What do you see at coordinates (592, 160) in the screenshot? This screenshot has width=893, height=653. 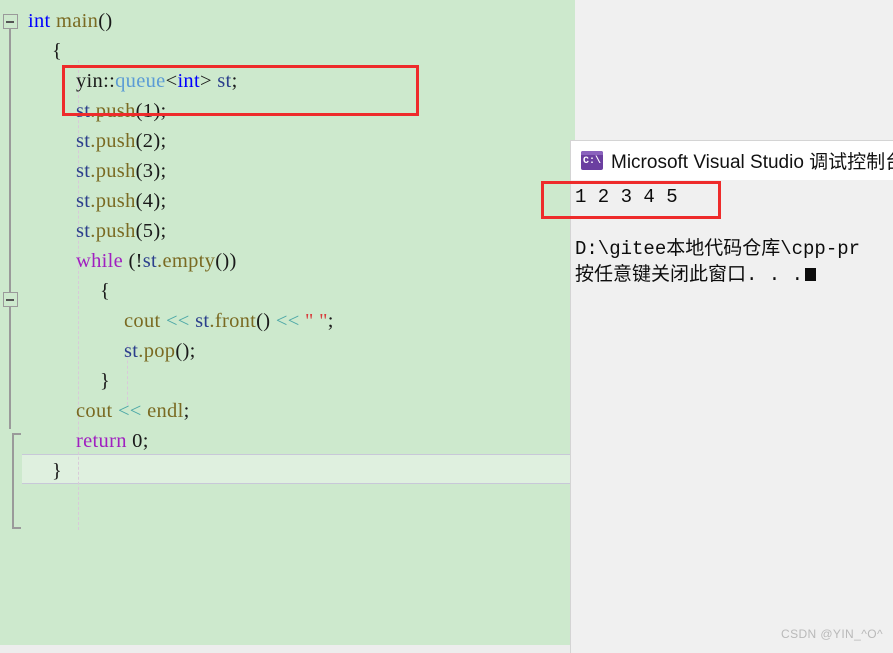 I see `console-app-icon` at bounding box center [592, 160].